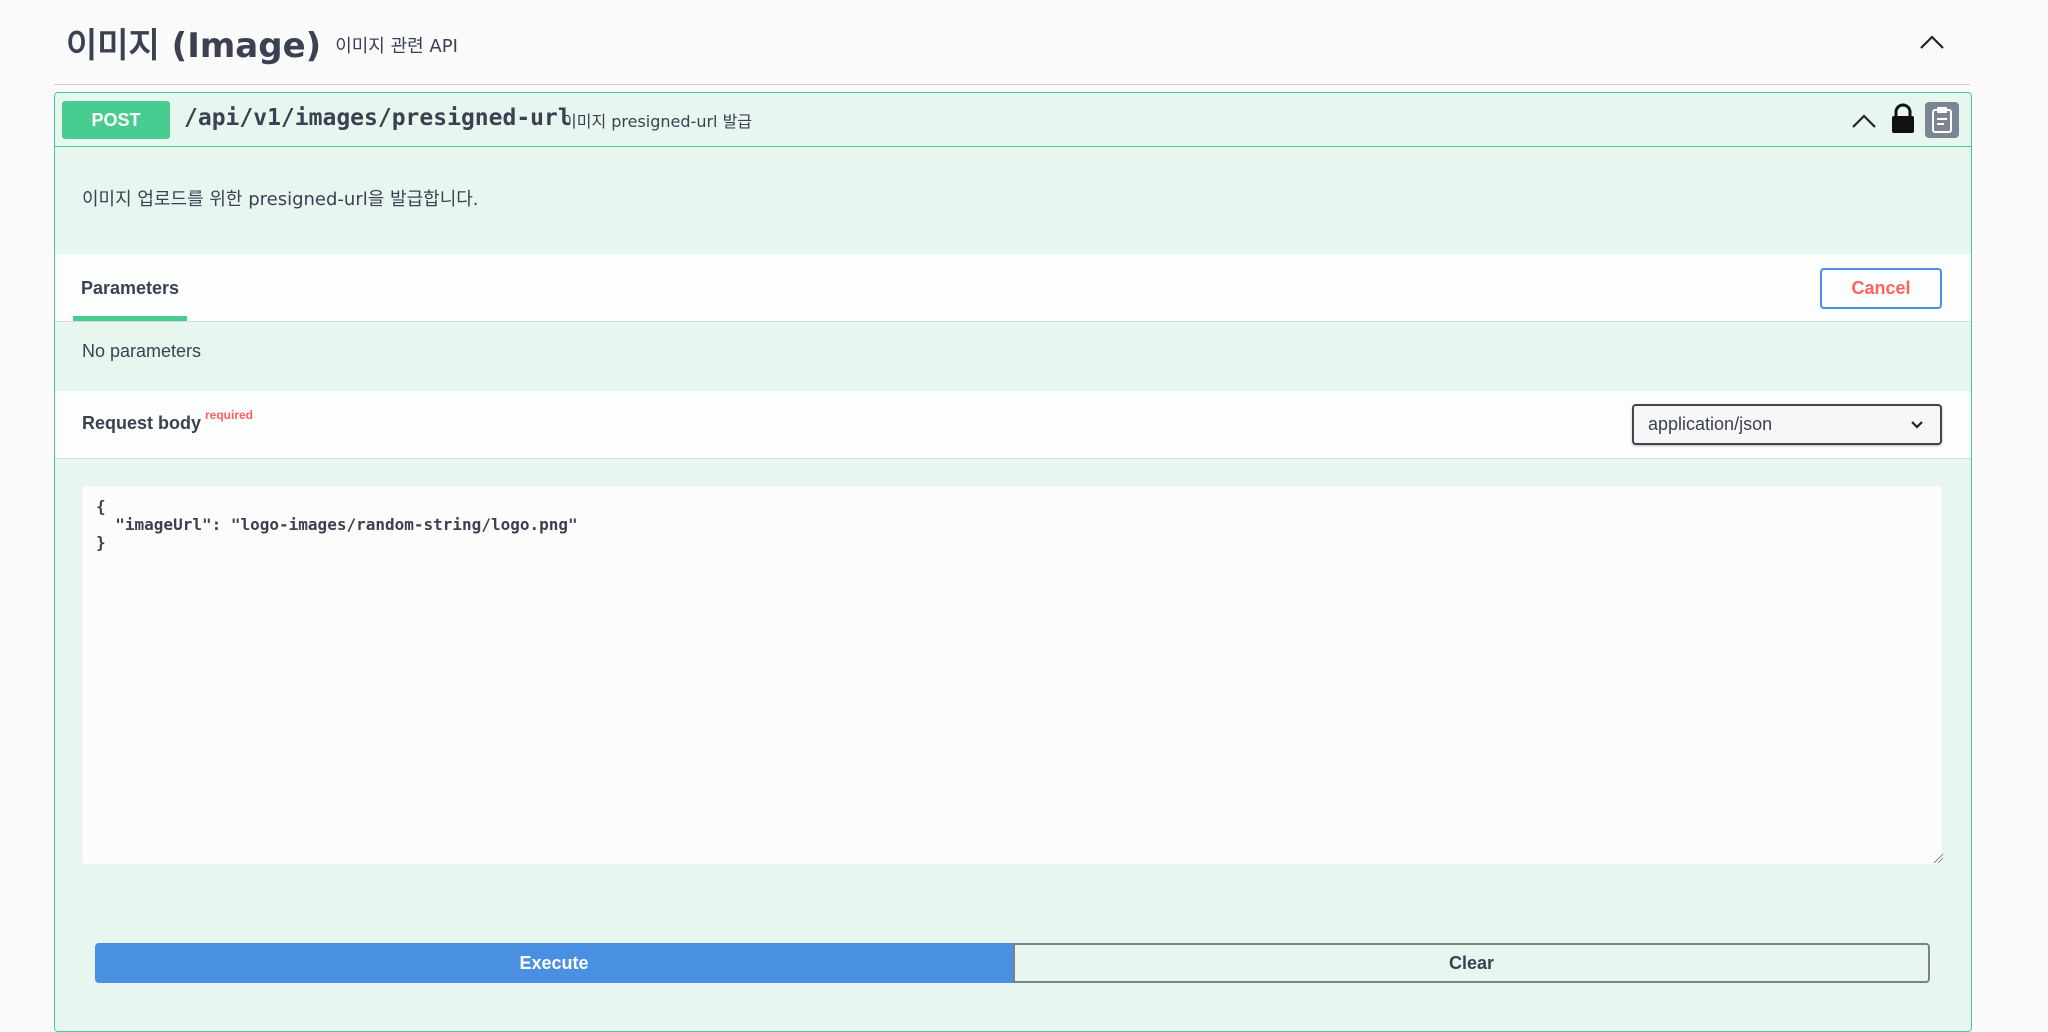  I want to click on tag-description: 이미지 관련 API, so click(396, 46).